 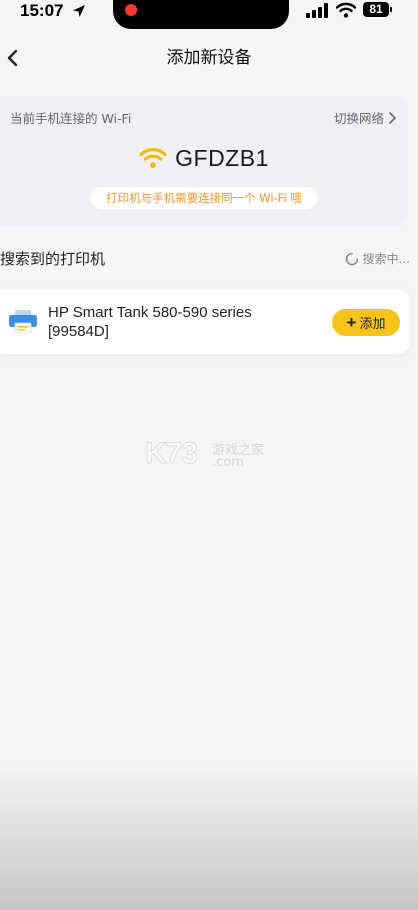 I want to click on current-network: GFDZB1, so click(x=204, y=158).